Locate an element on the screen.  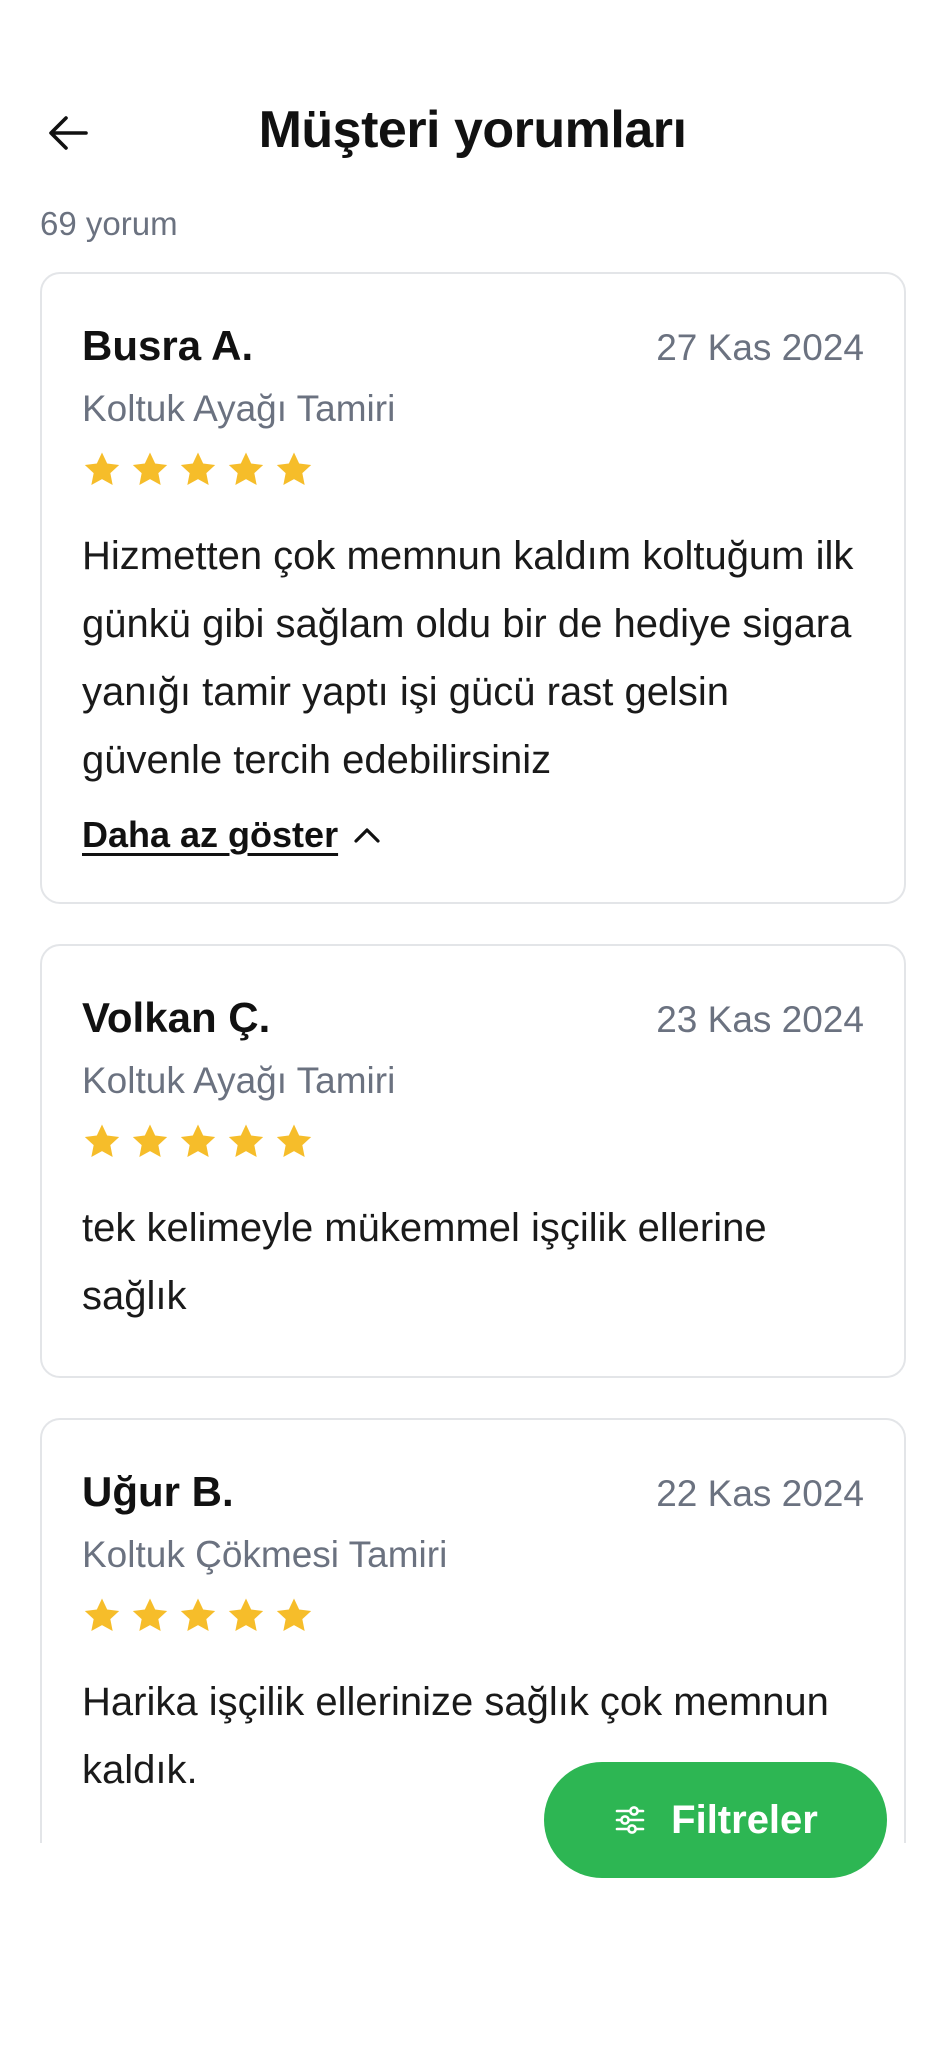
show-less-label: Daha az göster is located at coordinates (210, 834).